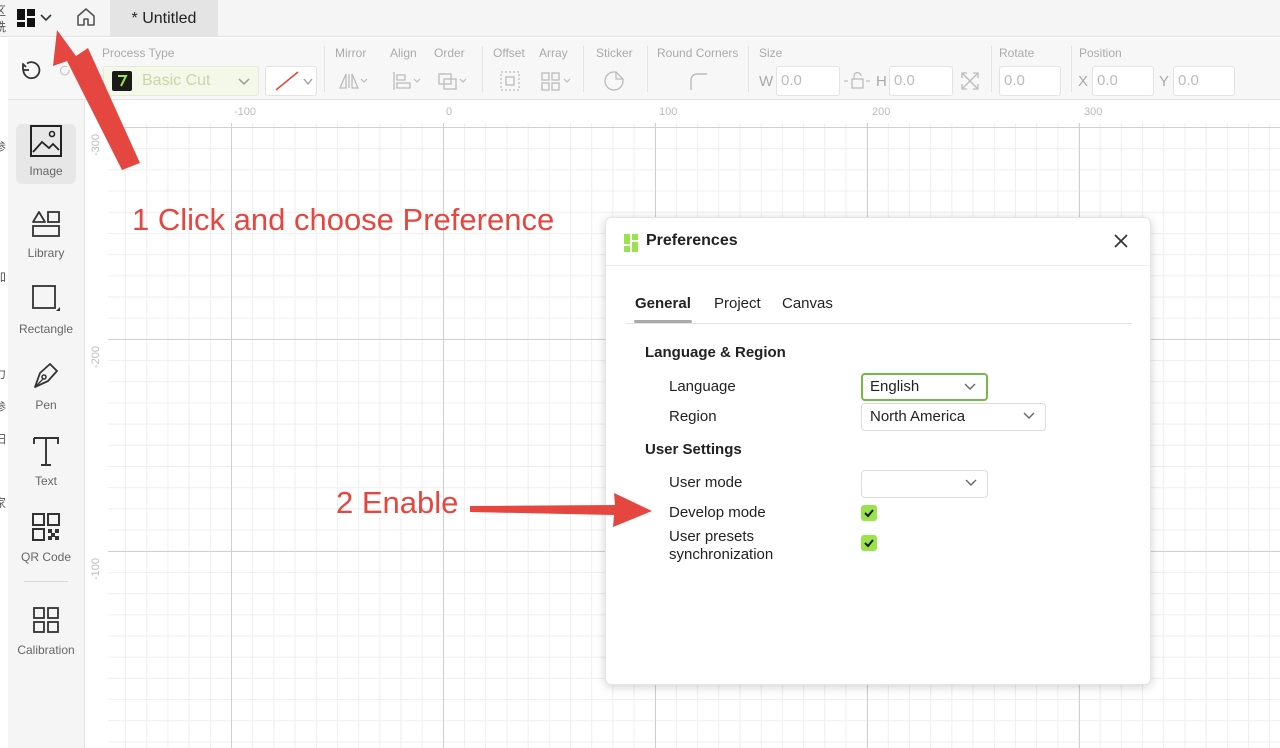  What do you see at coordinates (407, 81) in the screenshot?
I see `align-button` at bounding box center [407, 81].